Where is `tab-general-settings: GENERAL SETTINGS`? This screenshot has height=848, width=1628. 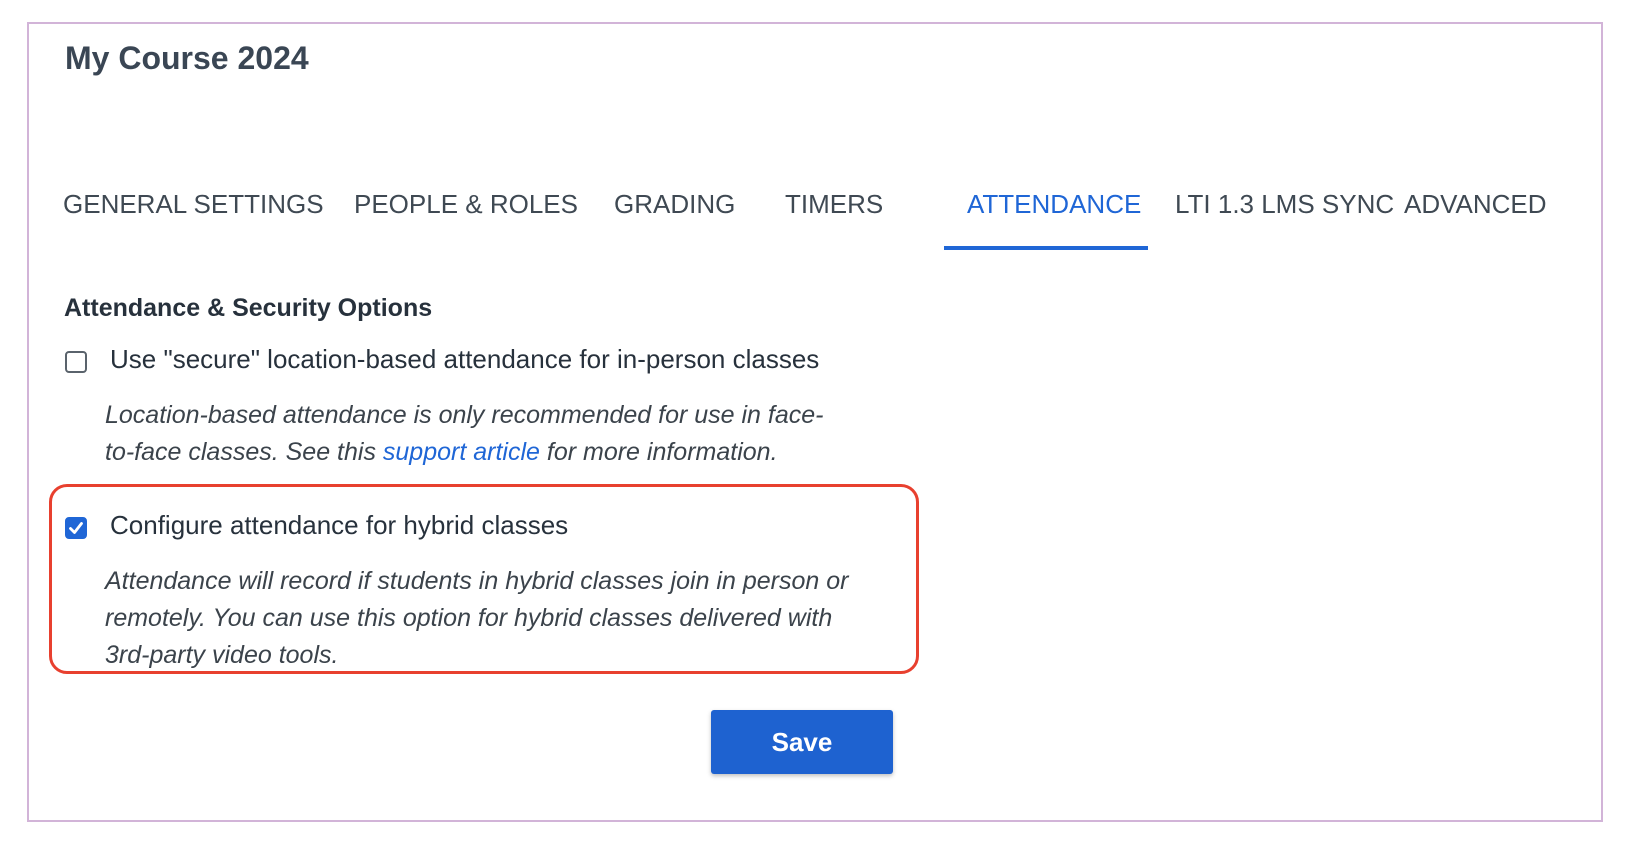 tab-general-settings: GENERAL SETTINGS is located at coordinates (193, 206).